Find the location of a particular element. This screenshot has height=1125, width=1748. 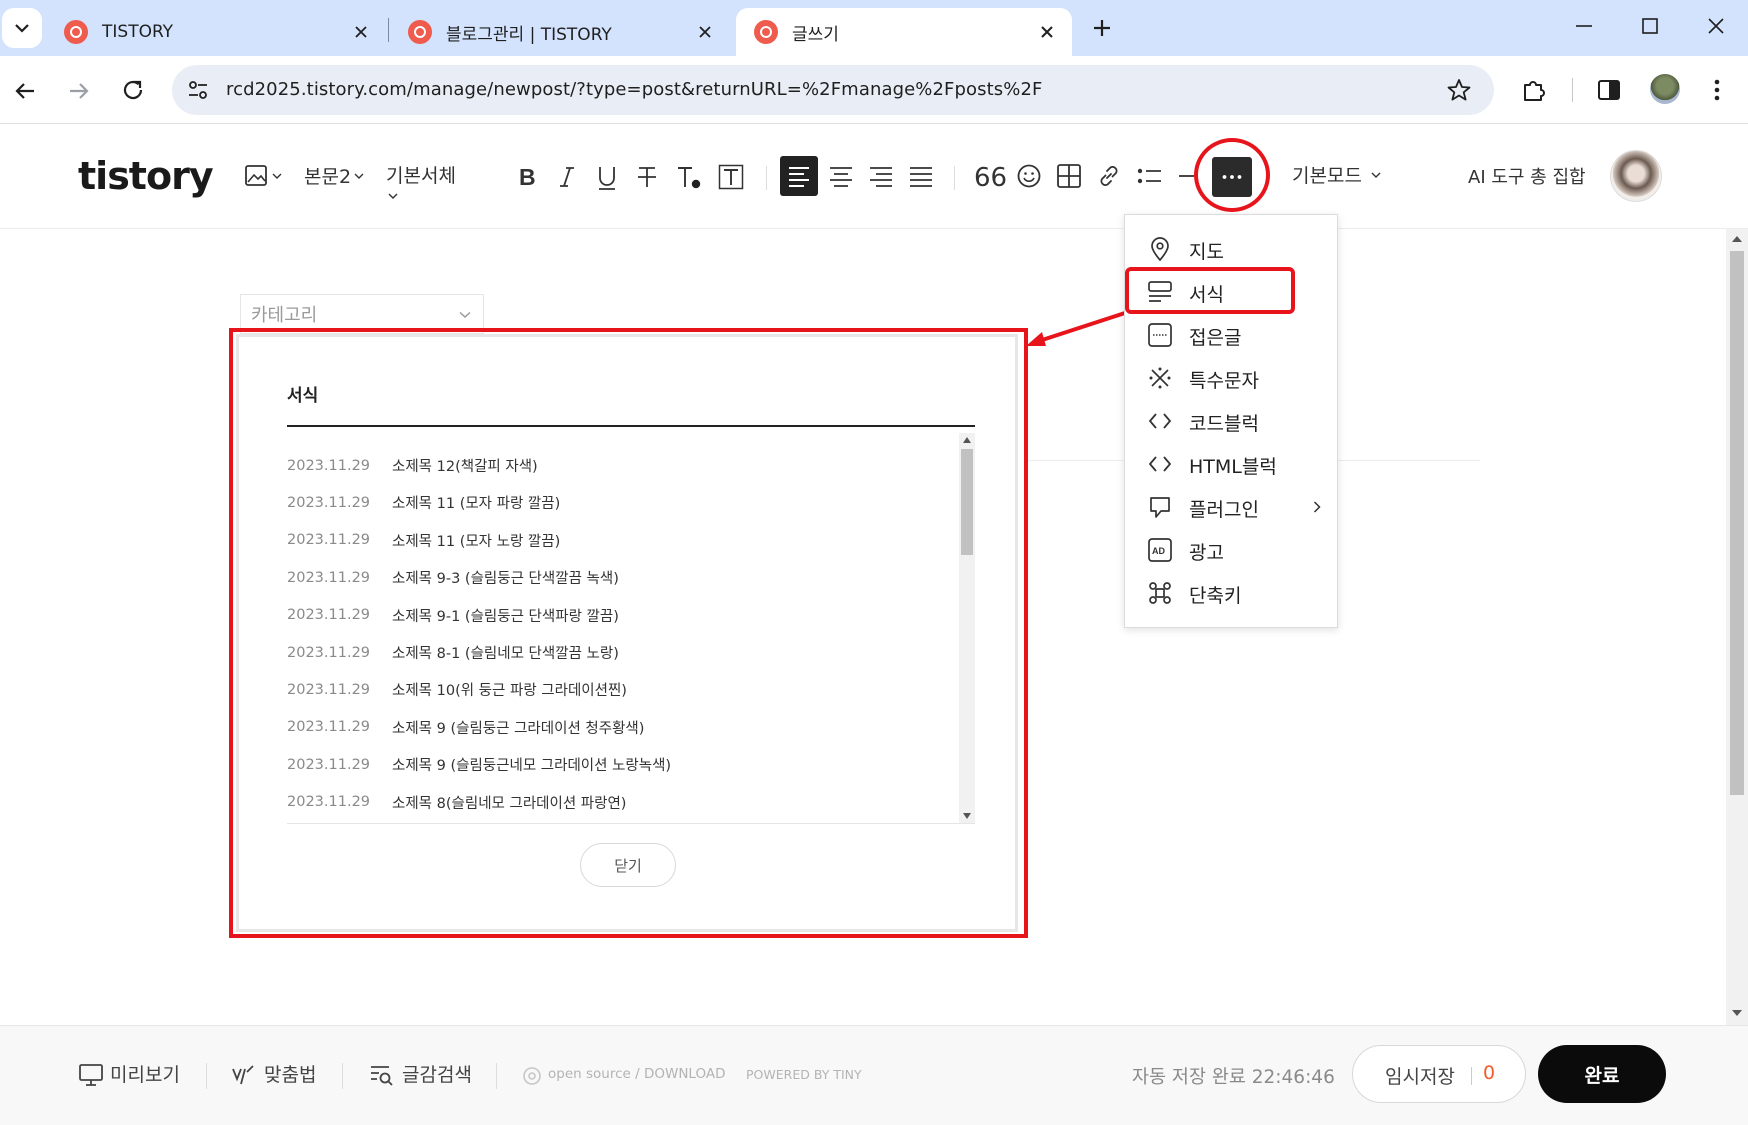

editor-mode-select: 기본모드 is located at coordinates (1327, 174).